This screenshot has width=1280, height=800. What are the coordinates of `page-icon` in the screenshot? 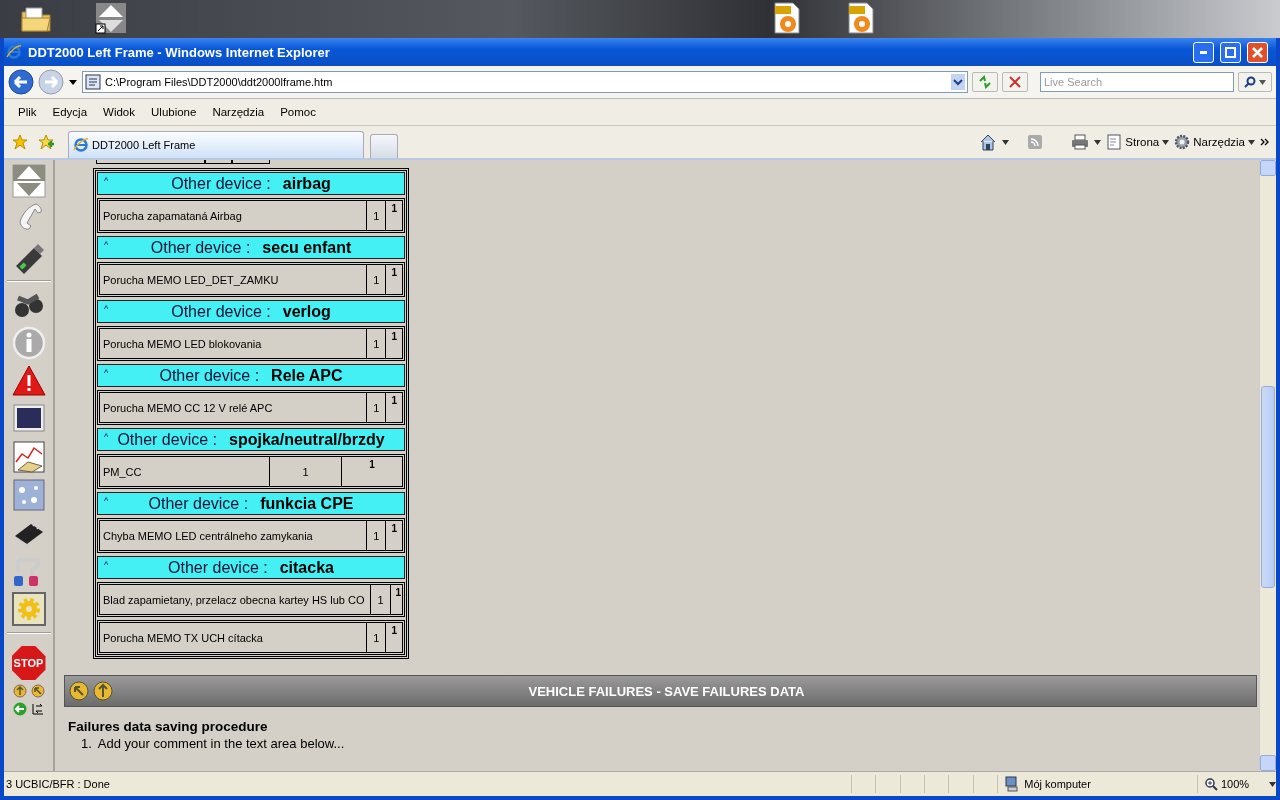 It's located at (1114, 142).